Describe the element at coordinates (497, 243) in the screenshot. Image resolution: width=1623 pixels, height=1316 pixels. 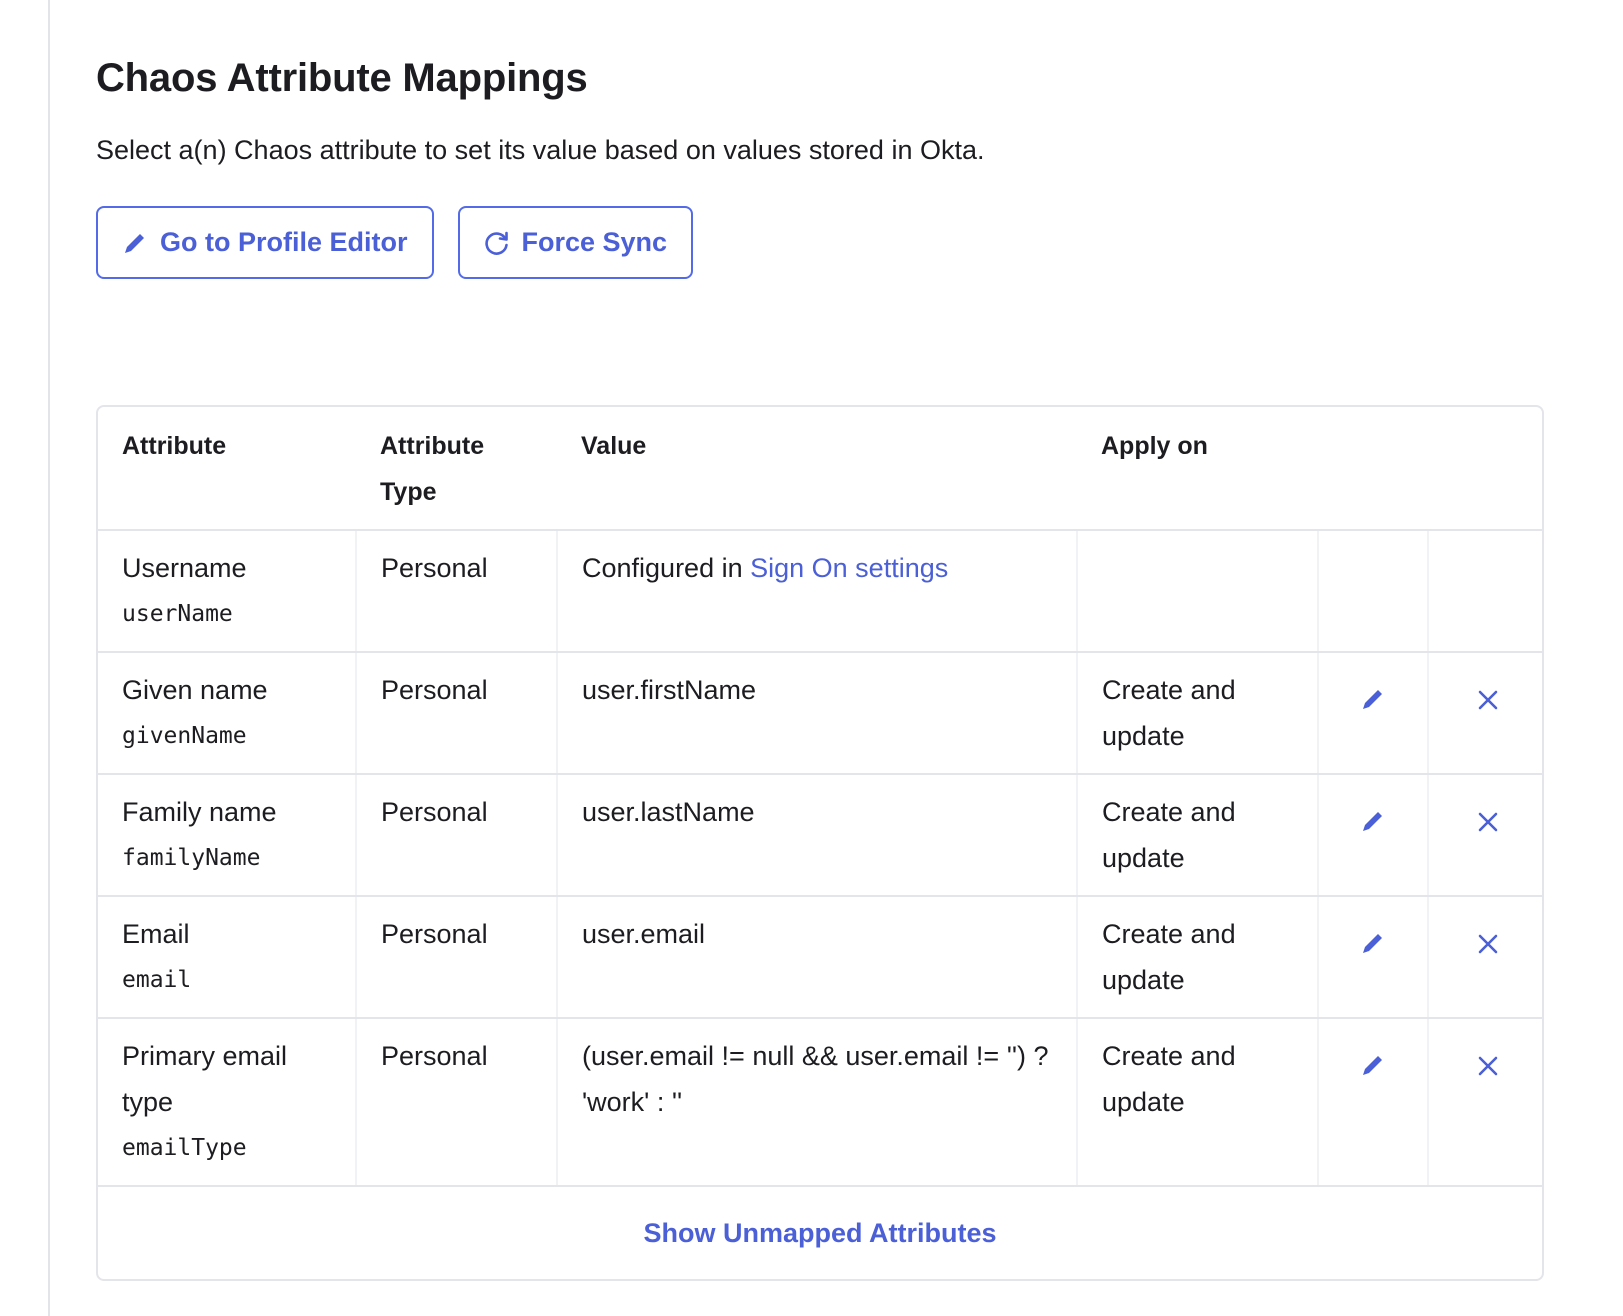
I see `refresh-icon` at that location.